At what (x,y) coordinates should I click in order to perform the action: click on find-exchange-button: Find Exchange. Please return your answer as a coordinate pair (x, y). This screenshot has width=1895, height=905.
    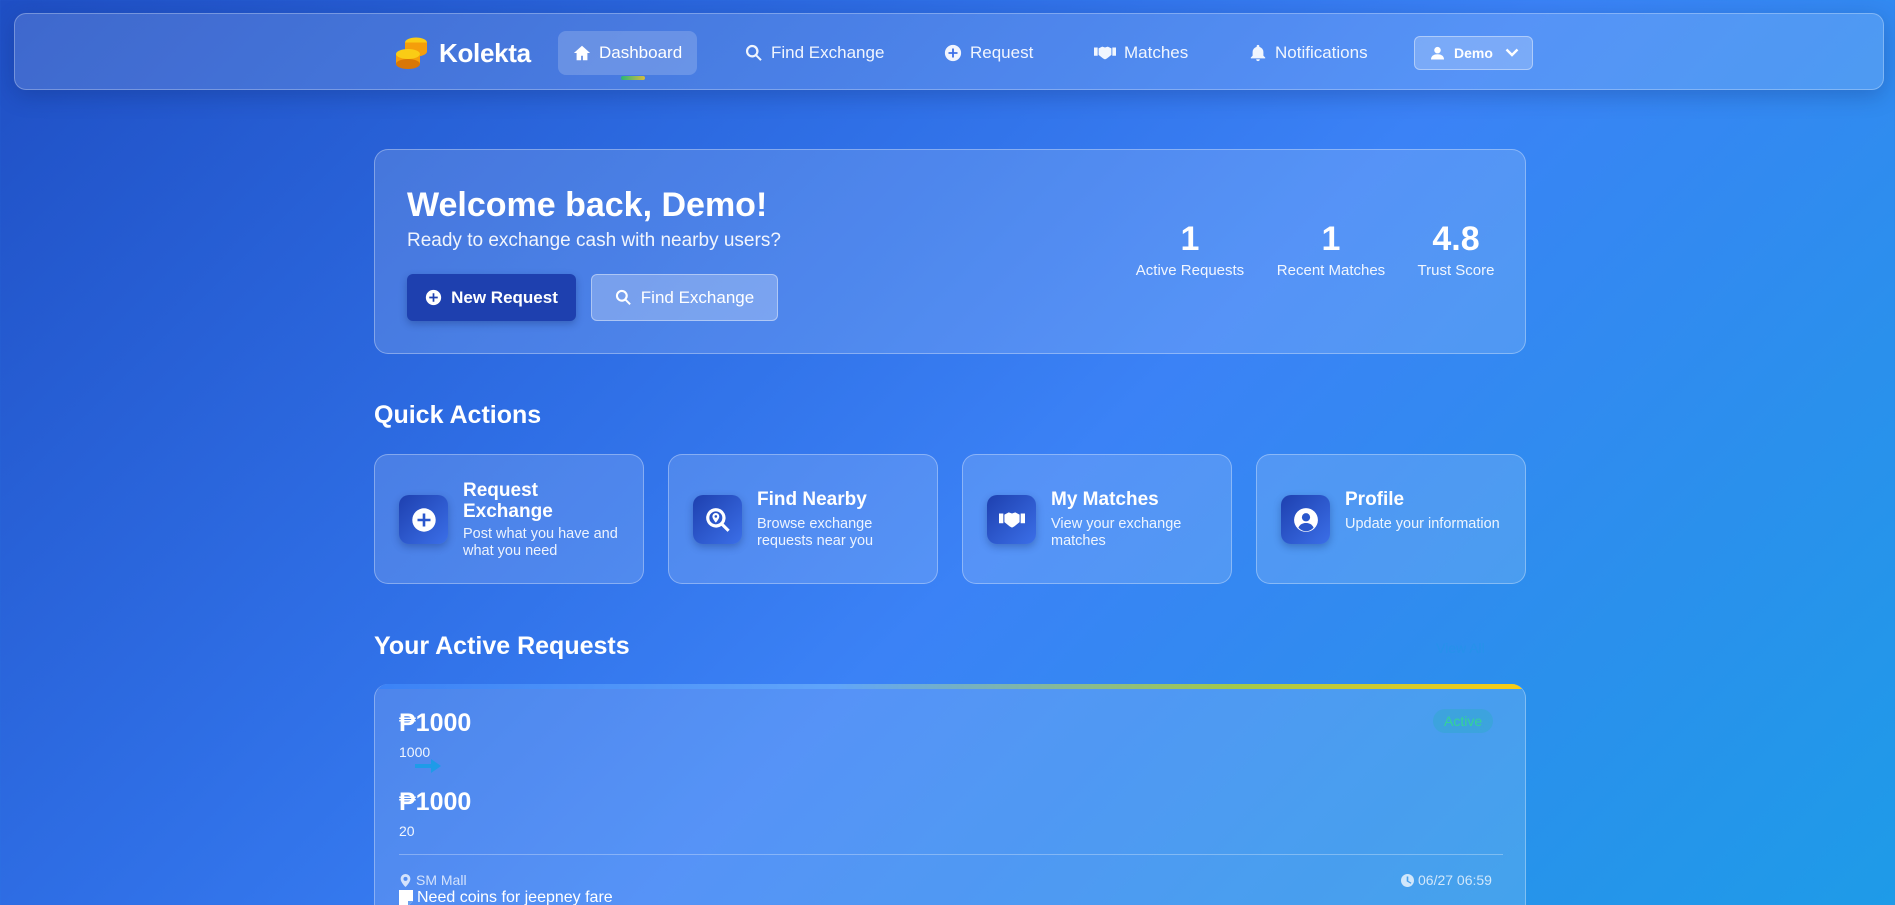
    Looking at the image, I should click on (684, 297).